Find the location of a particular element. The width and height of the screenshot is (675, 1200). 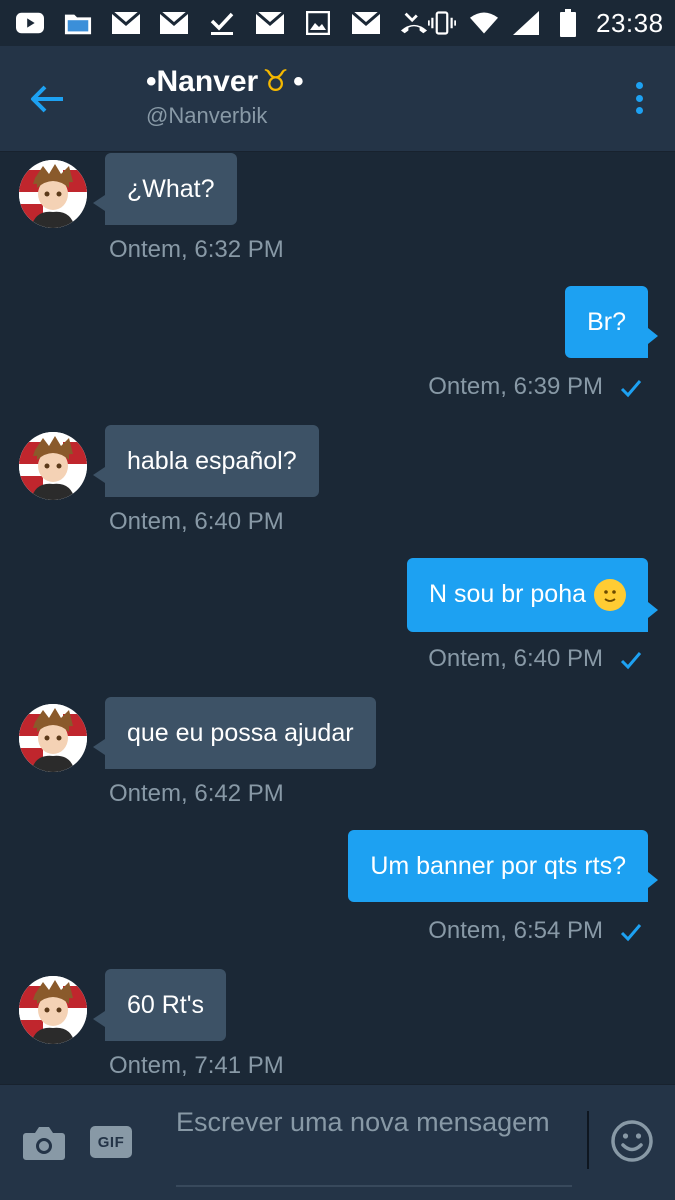

contact-name: •Nanver is located at coordinates (202, 81).